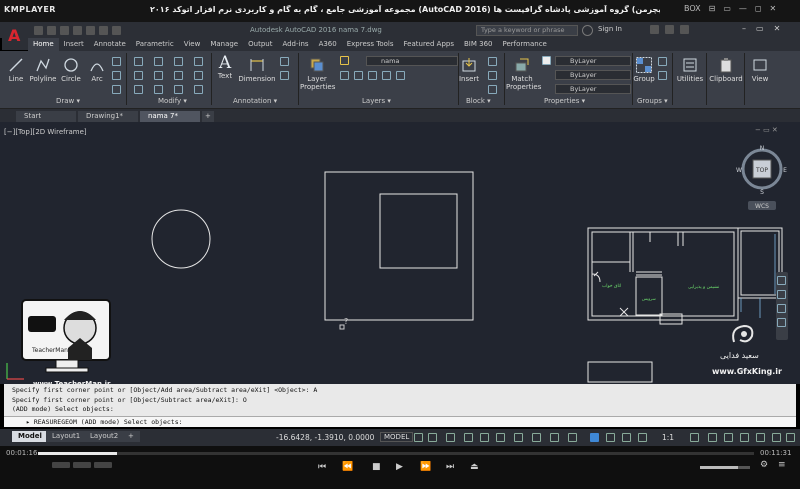 The image size is (800, 489). What do you see at coordinates (492, 61) in the screenshot?
I see `create-block-icon` at bounding box center [492, 61].